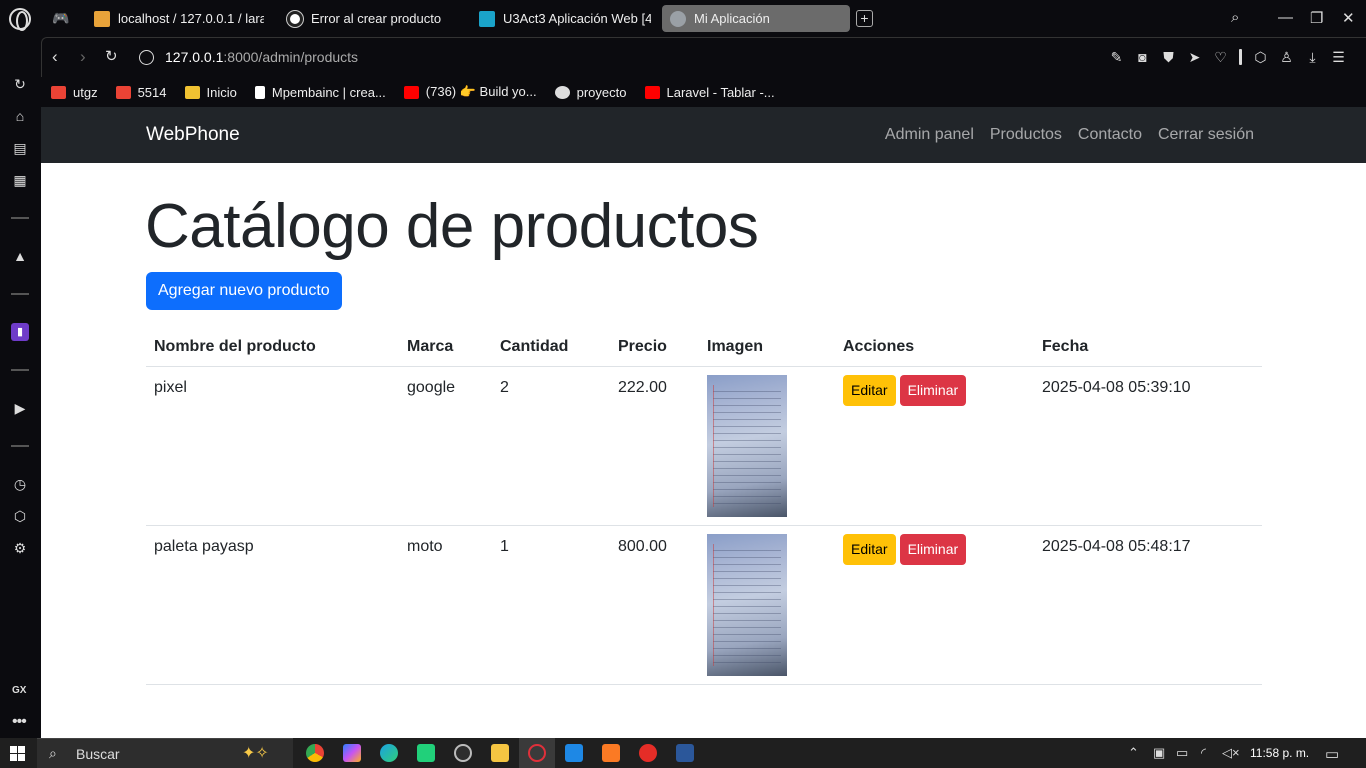 The image size is (1366, 768). What do you see at coordinates (1168, 57) in the screenshot?
I see `vpn-shield-icon: ⛊` at bounding box center [1168, 57].